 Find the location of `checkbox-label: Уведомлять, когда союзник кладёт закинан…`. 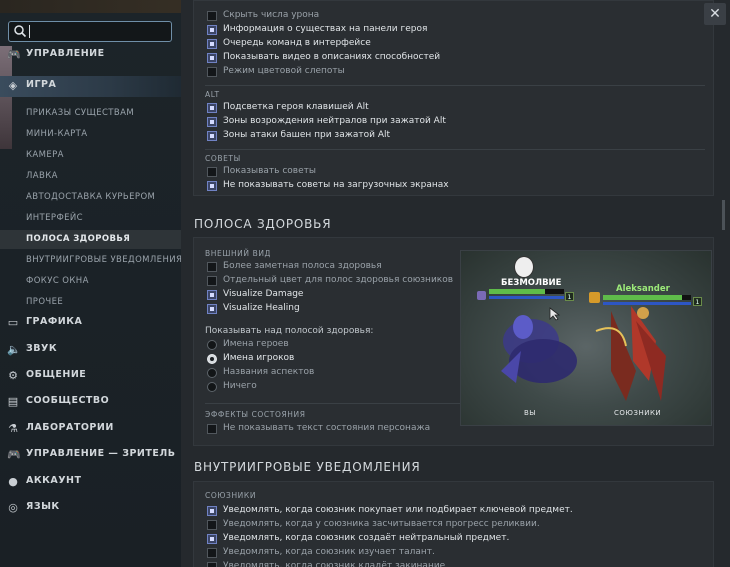

checkbox-label: Уведомлять, когда союзник кладёт закинан… is located at coordinates (334, 564).